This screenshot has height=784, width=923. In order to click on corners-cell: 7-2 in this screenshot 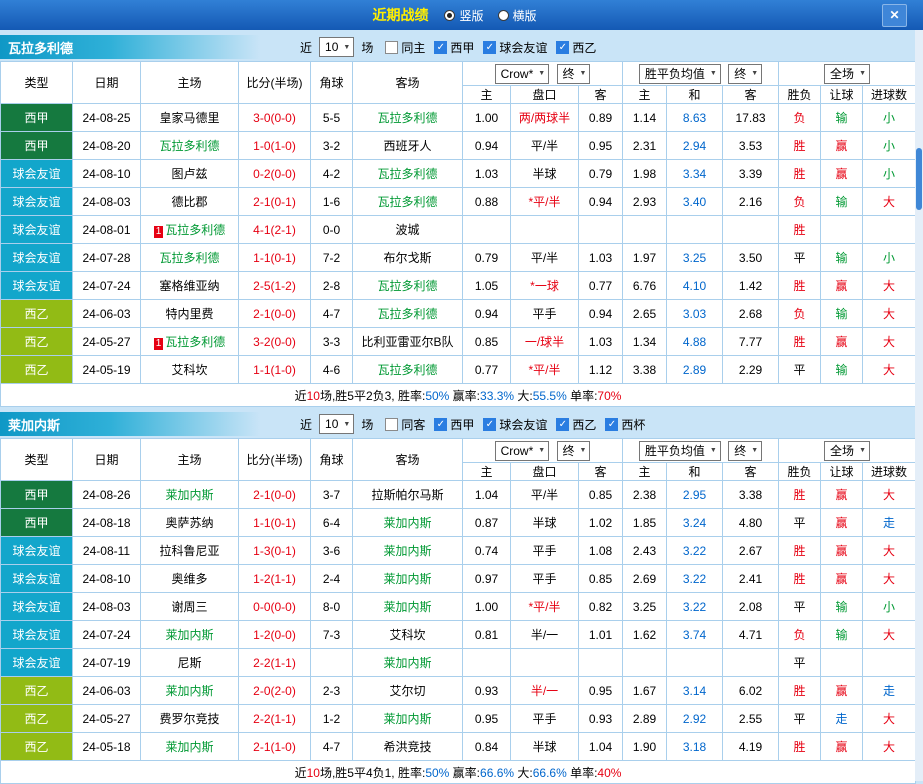, I will do `click(331, 257)`.